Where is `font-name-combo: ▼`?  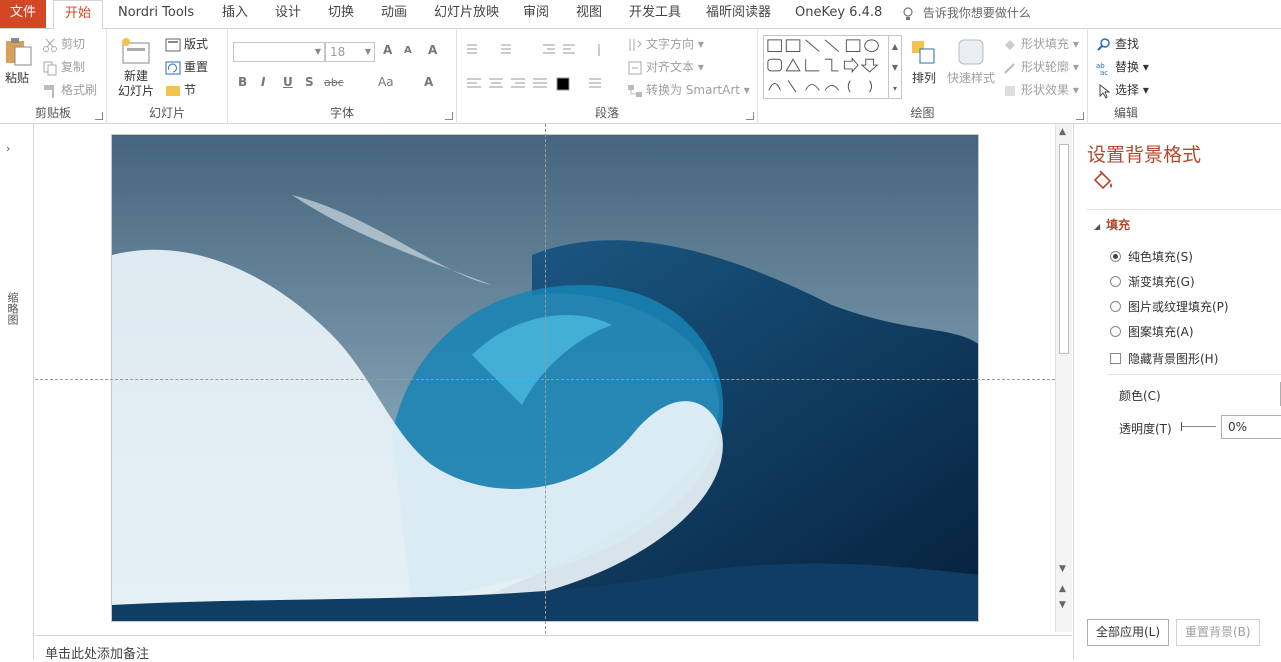
font-name-combo: ▼ is located at coordinates (279, 52).